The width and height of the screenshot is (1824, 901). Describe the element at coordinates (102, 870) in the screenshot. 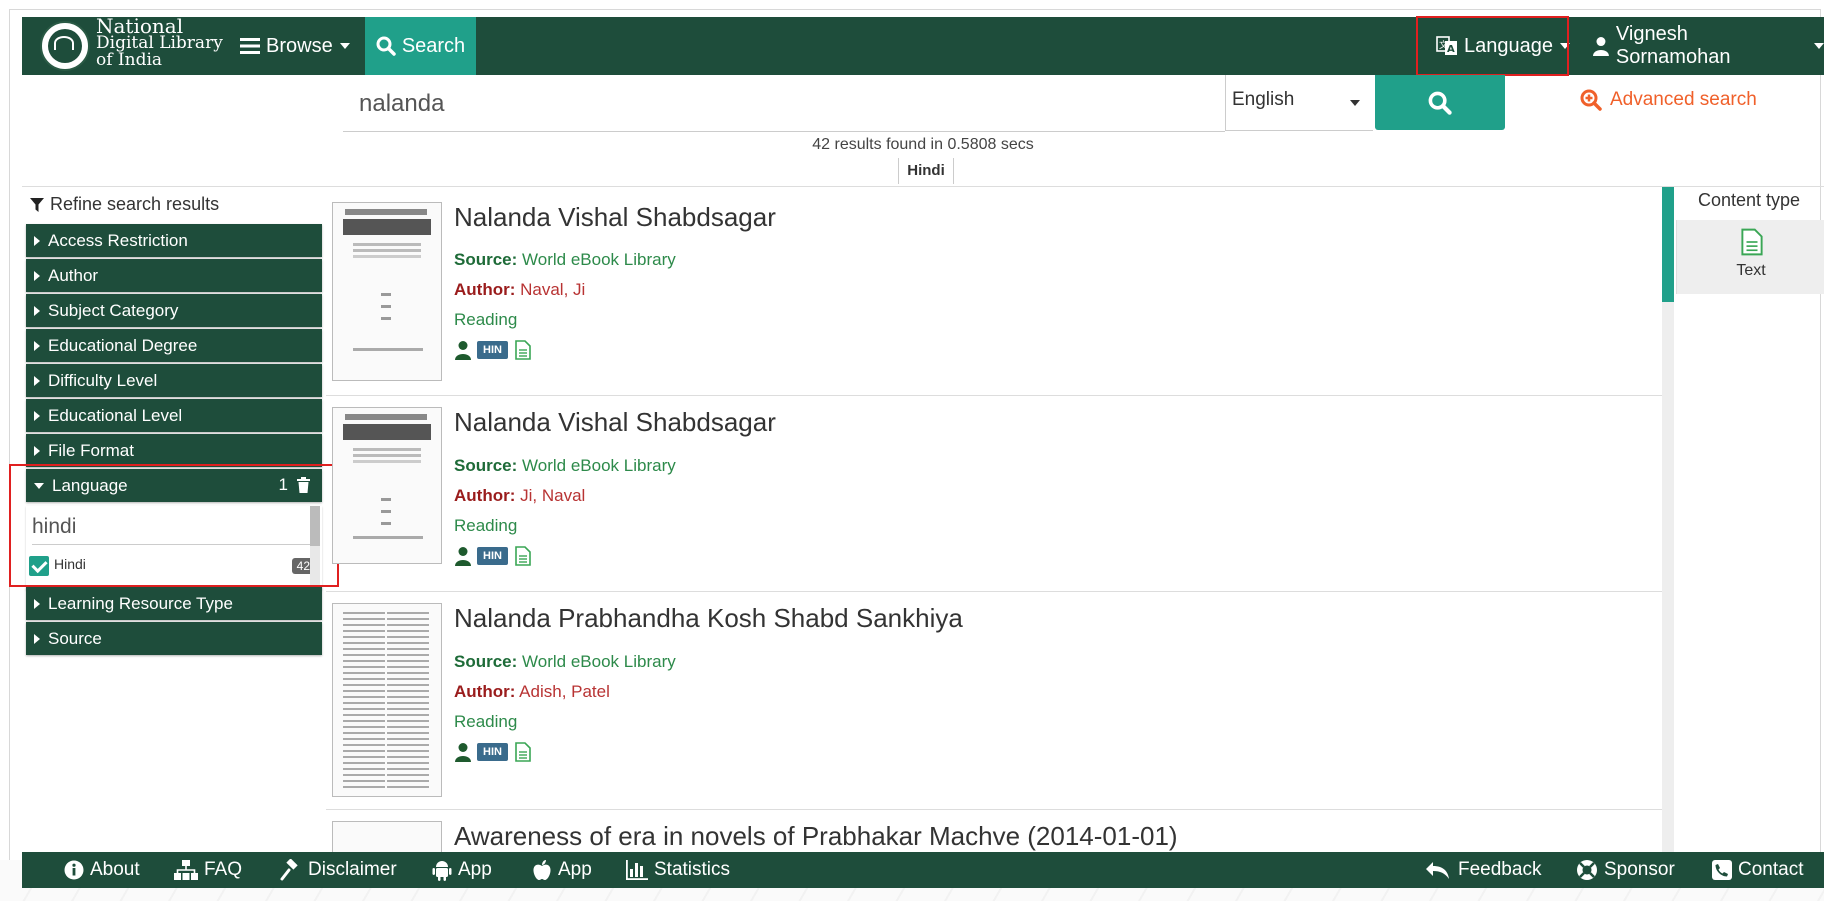

I see `footer-about-link: About` at that location.